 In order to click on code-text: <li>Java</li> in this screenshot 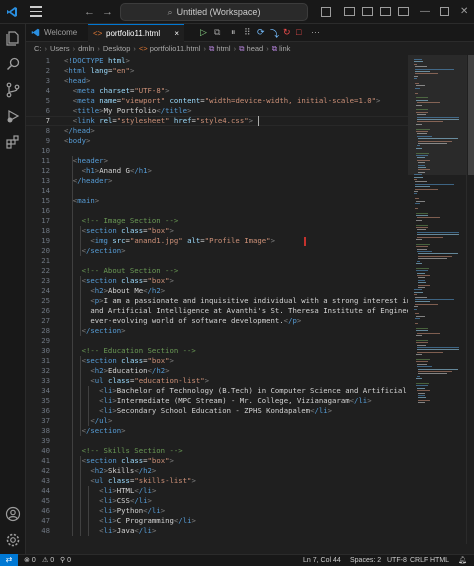, I will do `click(110, 531)`.